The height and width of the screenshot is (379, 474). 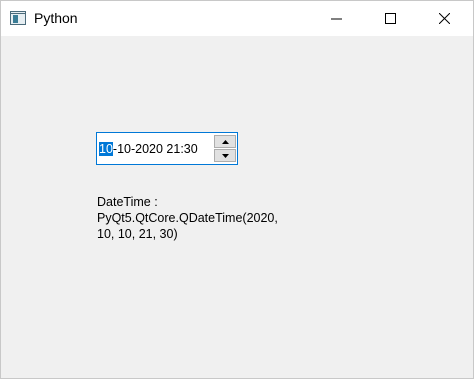 I want to click on python-window-icon, so click(x=18, y=18).